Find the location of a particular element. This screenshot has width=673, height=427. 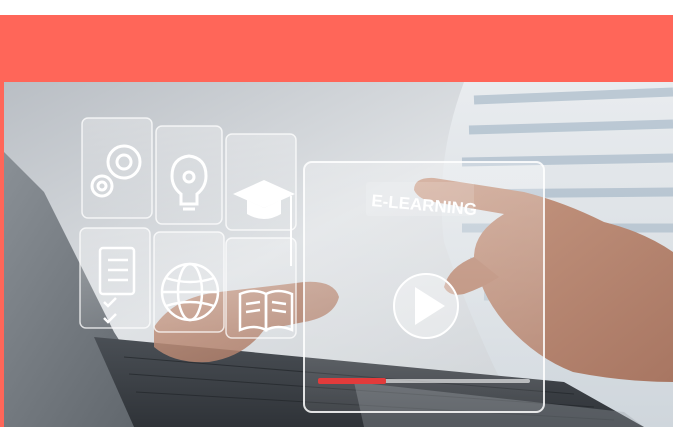

top-white-strip is located at coordinates (336, 7).